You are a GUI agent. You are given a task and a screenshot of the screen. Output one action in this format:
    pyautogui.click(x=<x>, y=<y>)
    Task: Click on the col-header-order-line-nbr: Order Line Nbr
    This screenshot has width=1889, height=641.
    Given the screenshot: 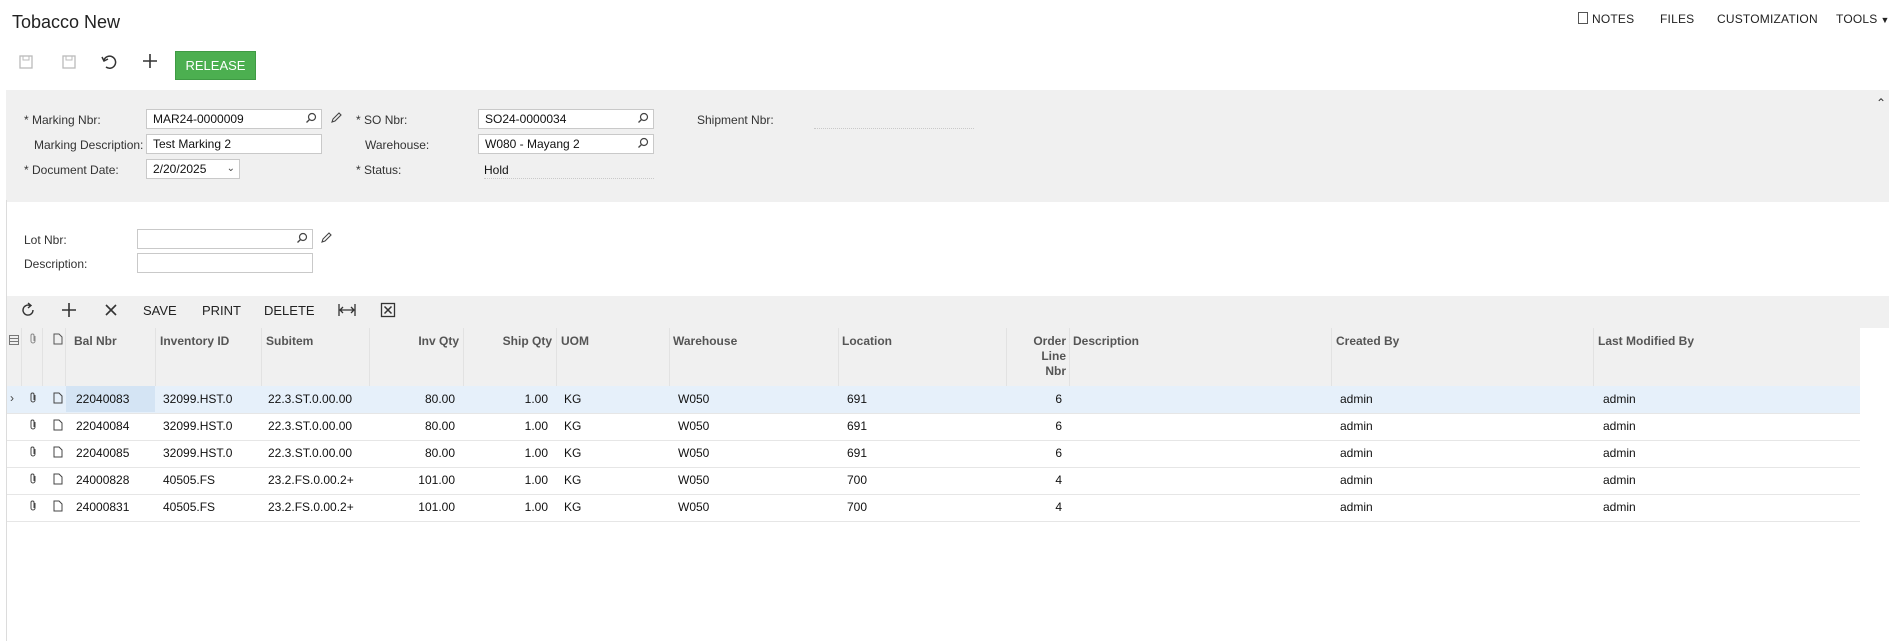 What is the action you would take?
    pyautogui.click(x=1037, y=356)
    